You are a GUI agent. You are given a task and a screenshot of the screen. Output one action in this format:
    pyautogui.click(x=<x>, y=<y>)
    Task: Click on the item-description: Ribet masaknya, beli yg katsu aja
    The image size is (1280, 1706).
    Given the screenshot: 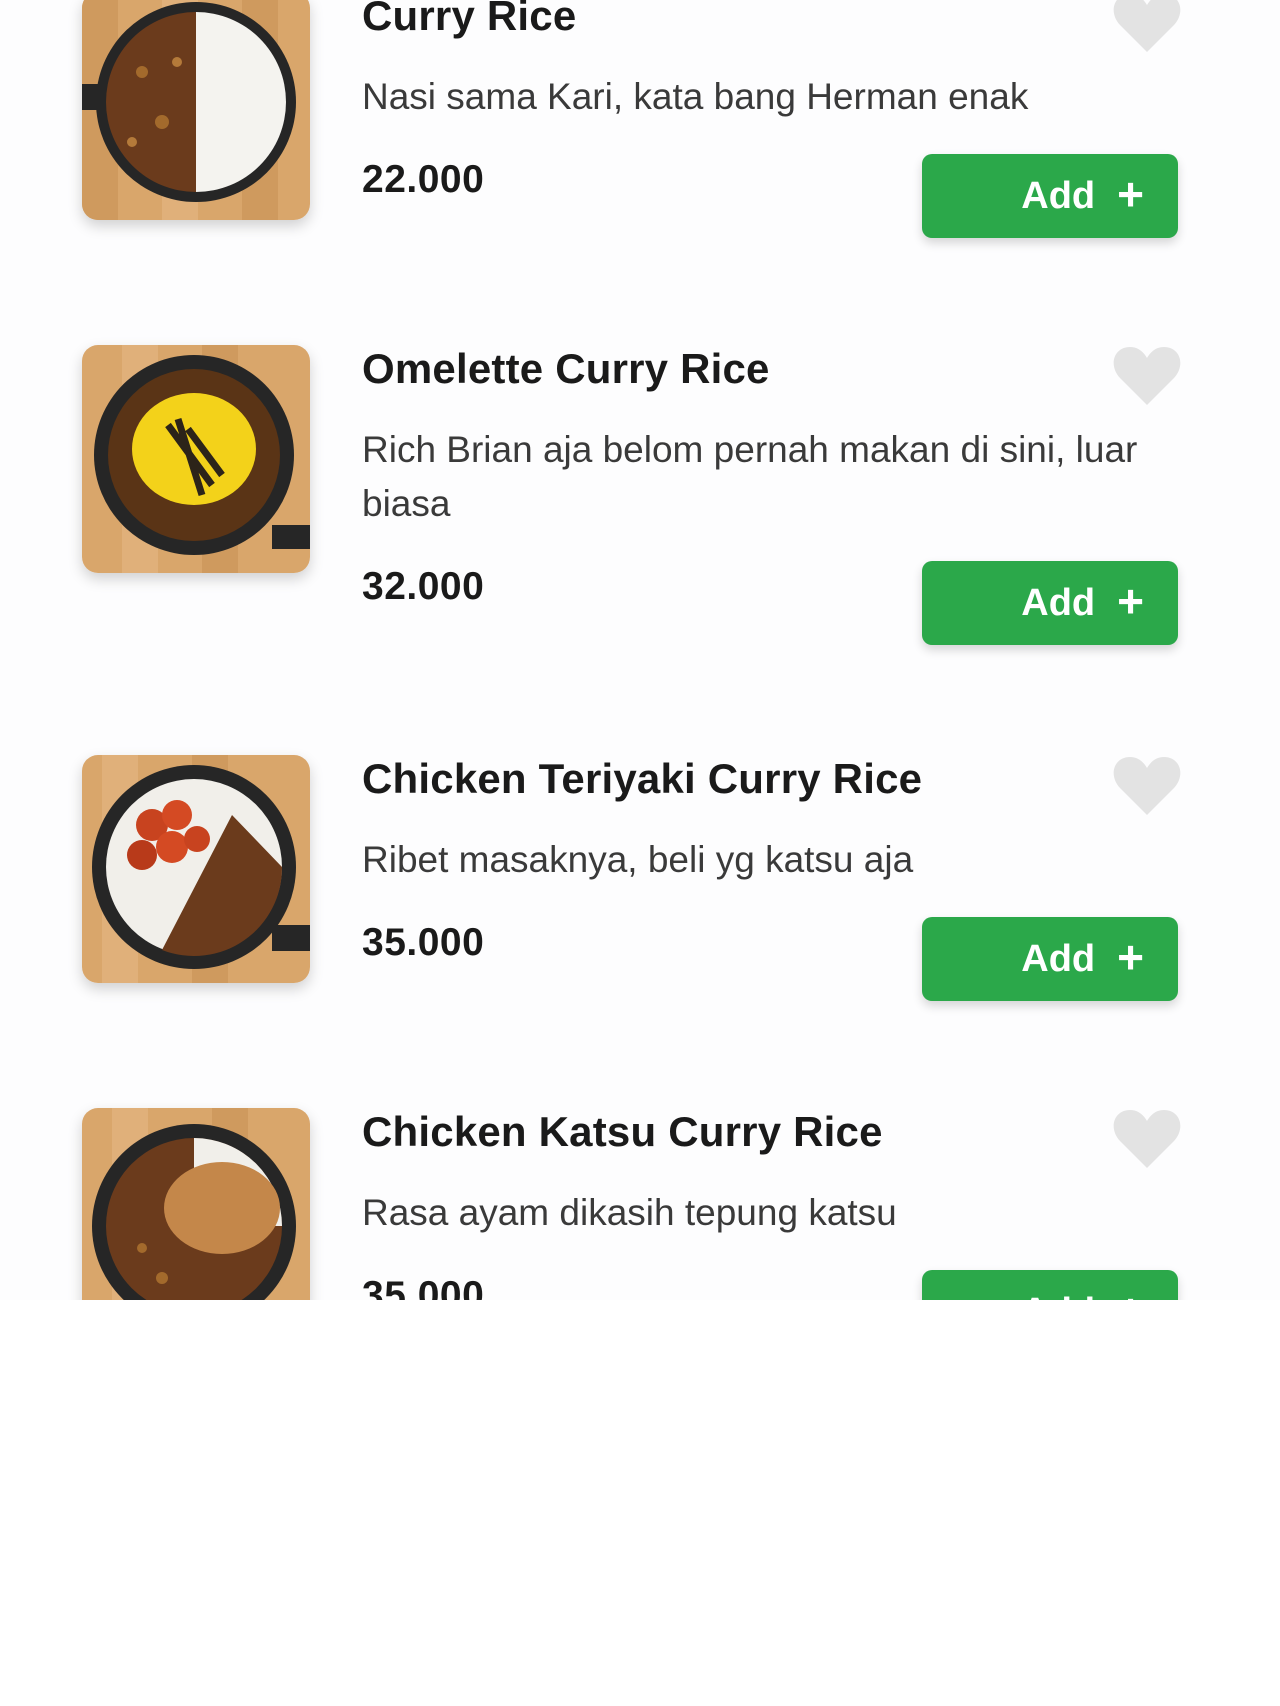 What is the action you would take?
    pyautogui.click(x=638, y=859)
    